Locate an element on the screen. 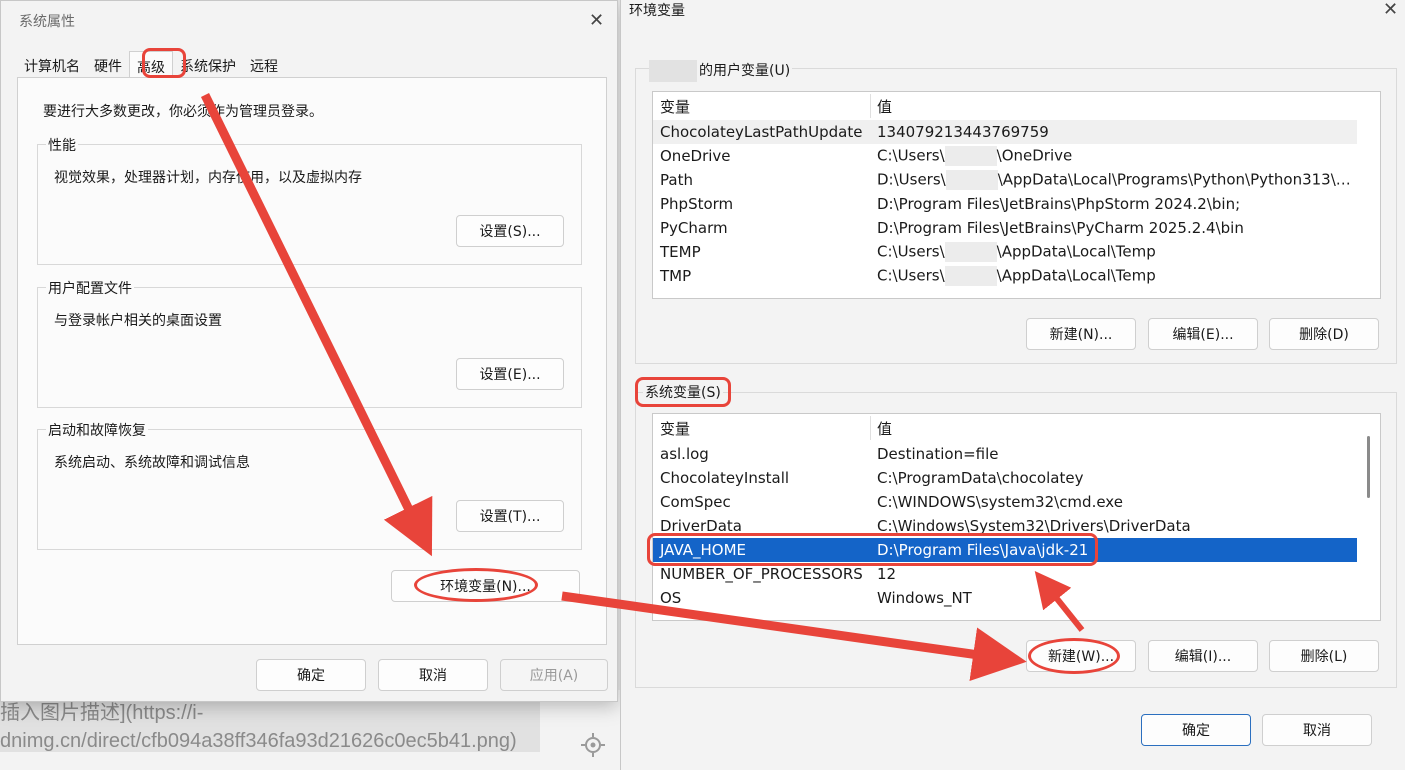 This screenshot has height=770, width=1405. row-name: JAVA_HOME is located at coordinates (703, 550).